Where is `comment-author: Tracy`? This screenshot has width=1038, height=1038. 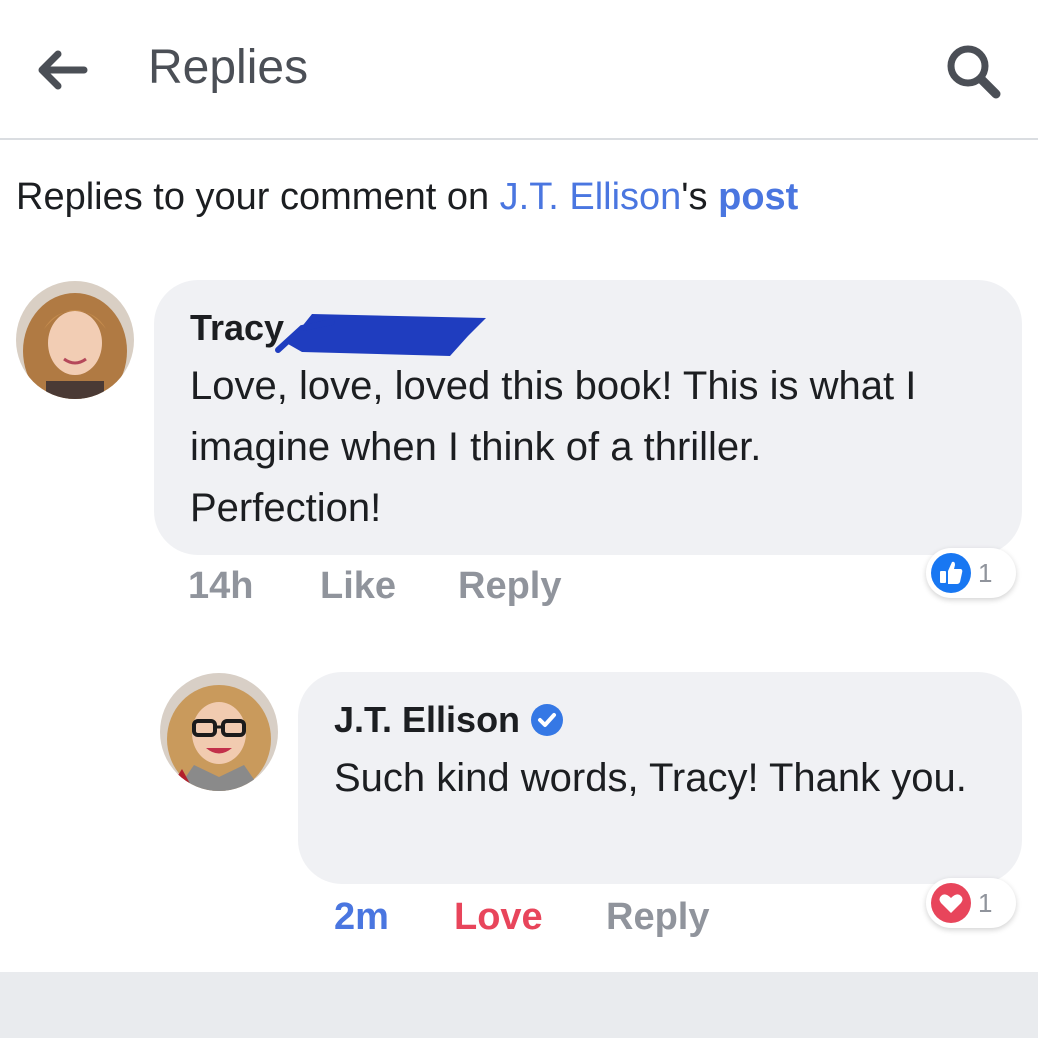
comment-author: Tracy is located at coordinates (237, 328).